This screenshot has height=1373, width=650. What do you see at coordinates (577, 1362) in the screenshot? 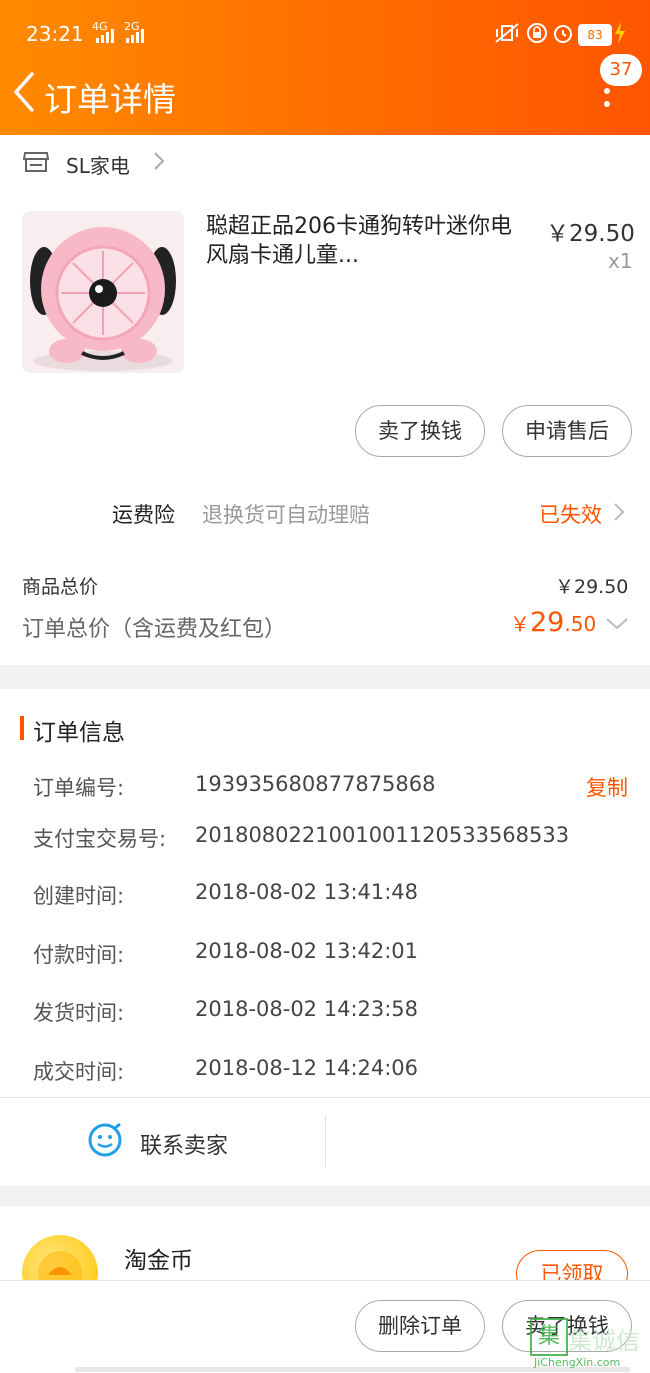
I see `watermark-url: JiChengXin.com` at bounding box center [577, 1362].